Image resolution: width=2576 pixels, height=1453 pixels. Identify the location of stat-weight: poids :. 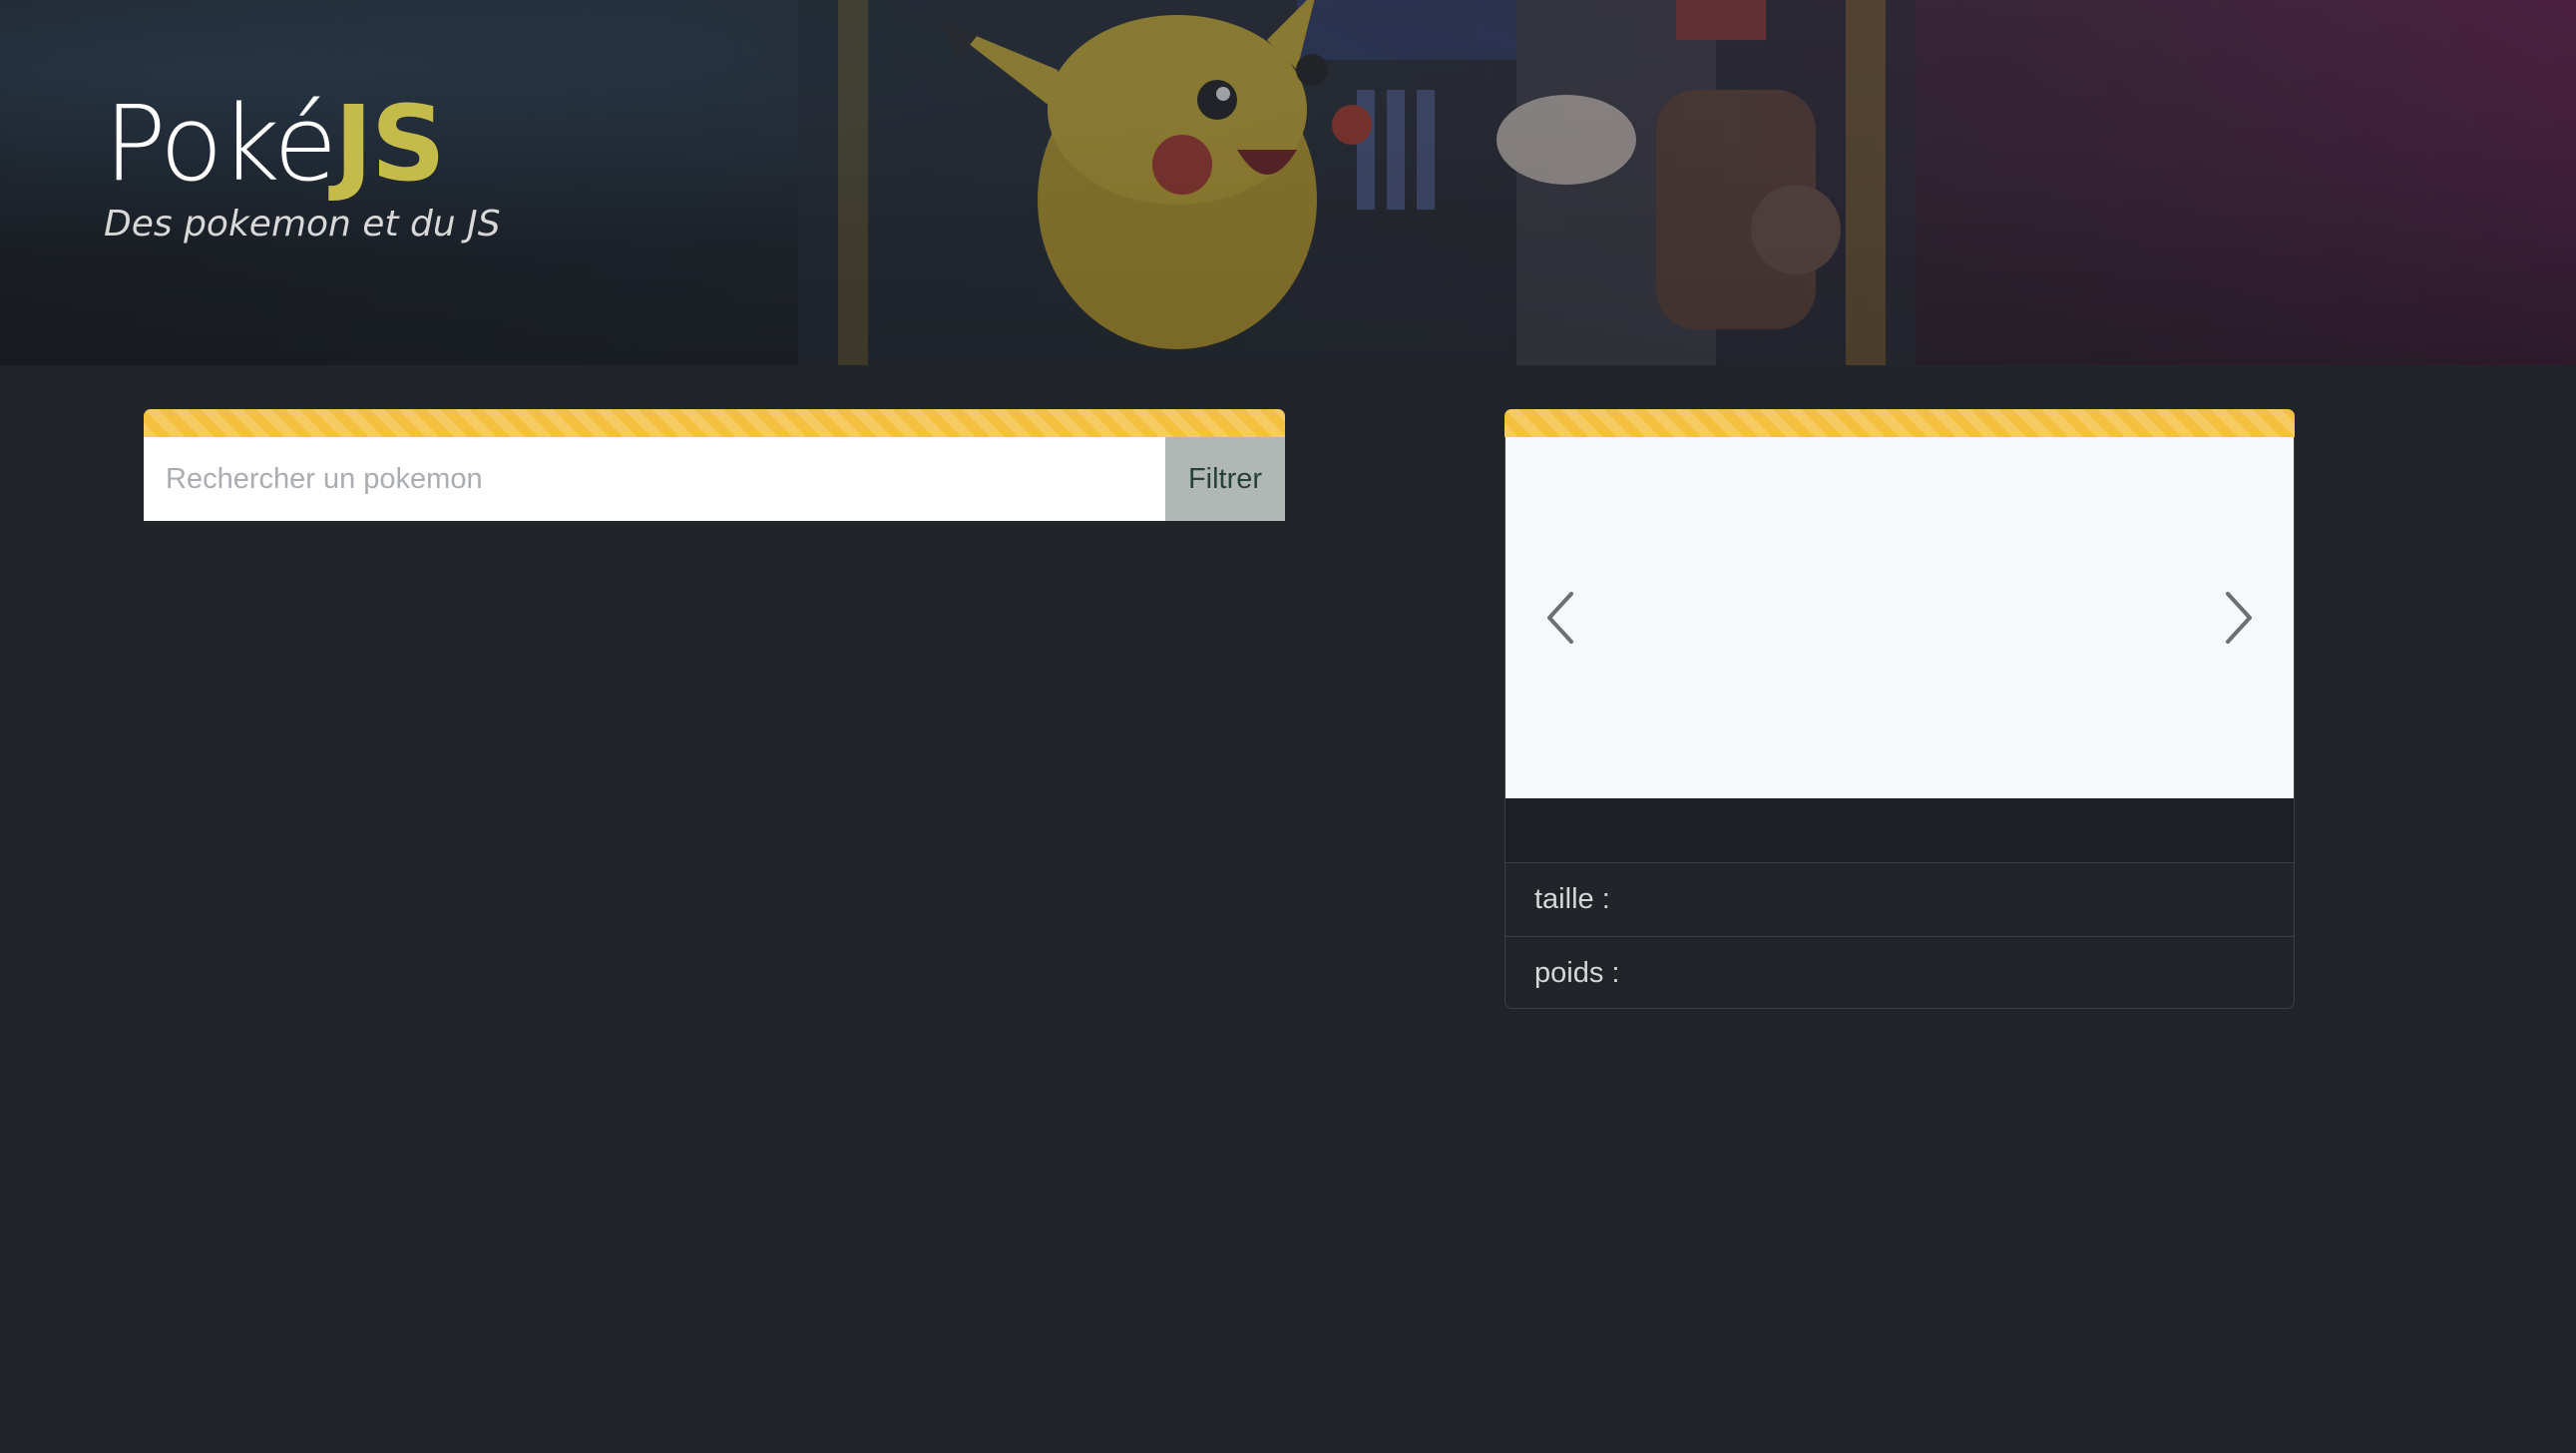
(1899, 972).